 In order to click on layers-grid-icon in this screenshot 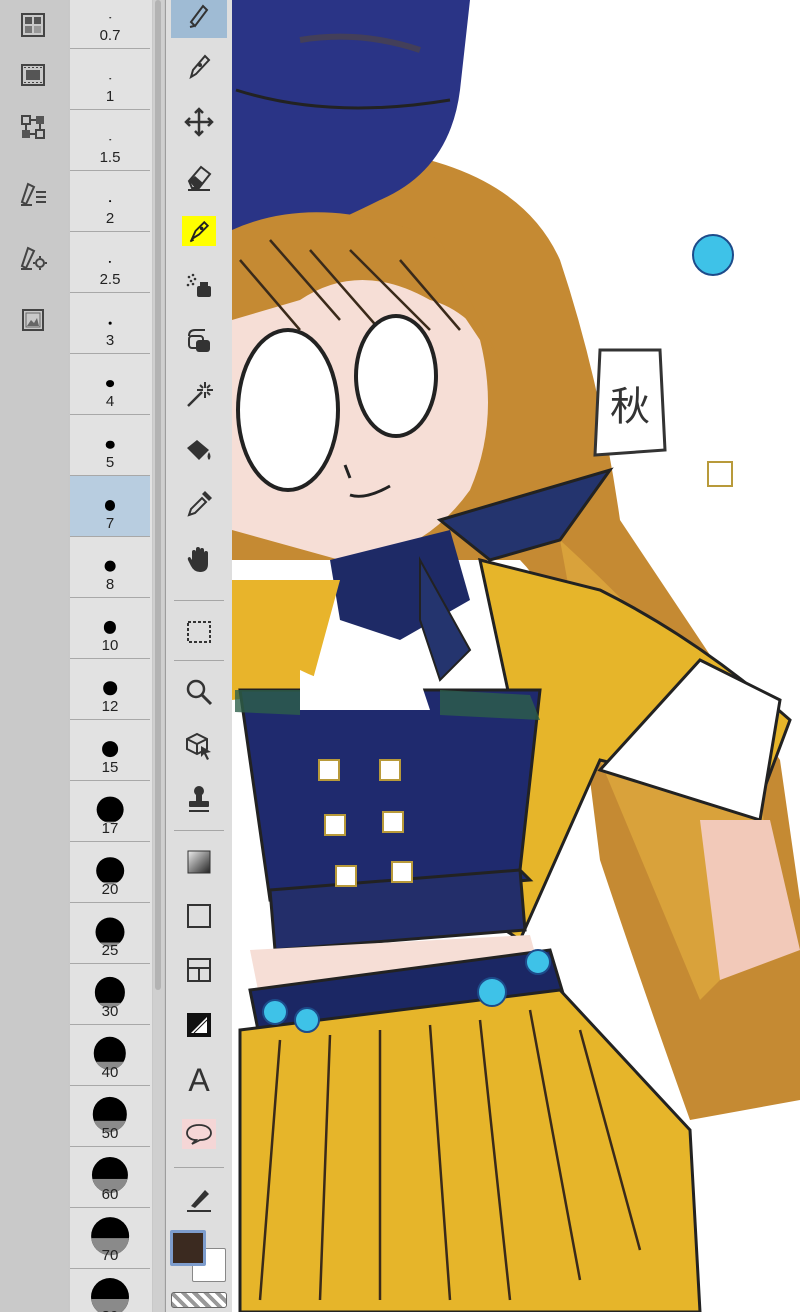, I will do `click(33, 25)`.